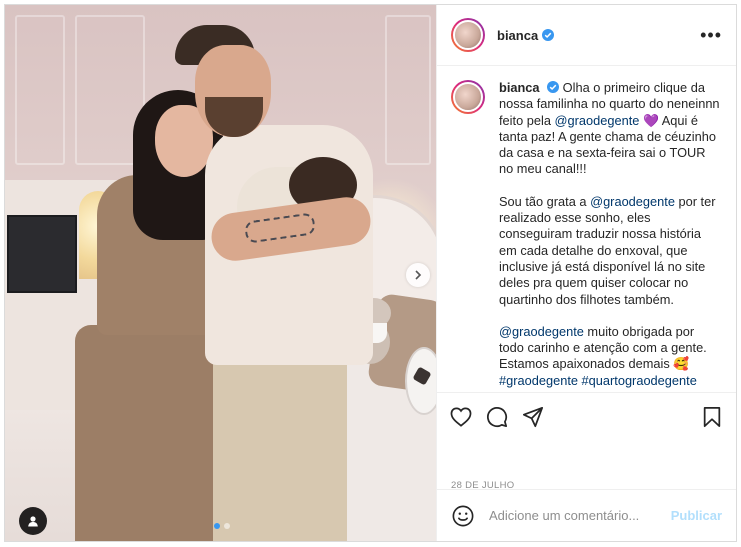 The width and height of the screenshot is (741, 547). Describe the element at coordinates (586, 35) in the screenshot. I see `post-header: bianca •••` at that location.